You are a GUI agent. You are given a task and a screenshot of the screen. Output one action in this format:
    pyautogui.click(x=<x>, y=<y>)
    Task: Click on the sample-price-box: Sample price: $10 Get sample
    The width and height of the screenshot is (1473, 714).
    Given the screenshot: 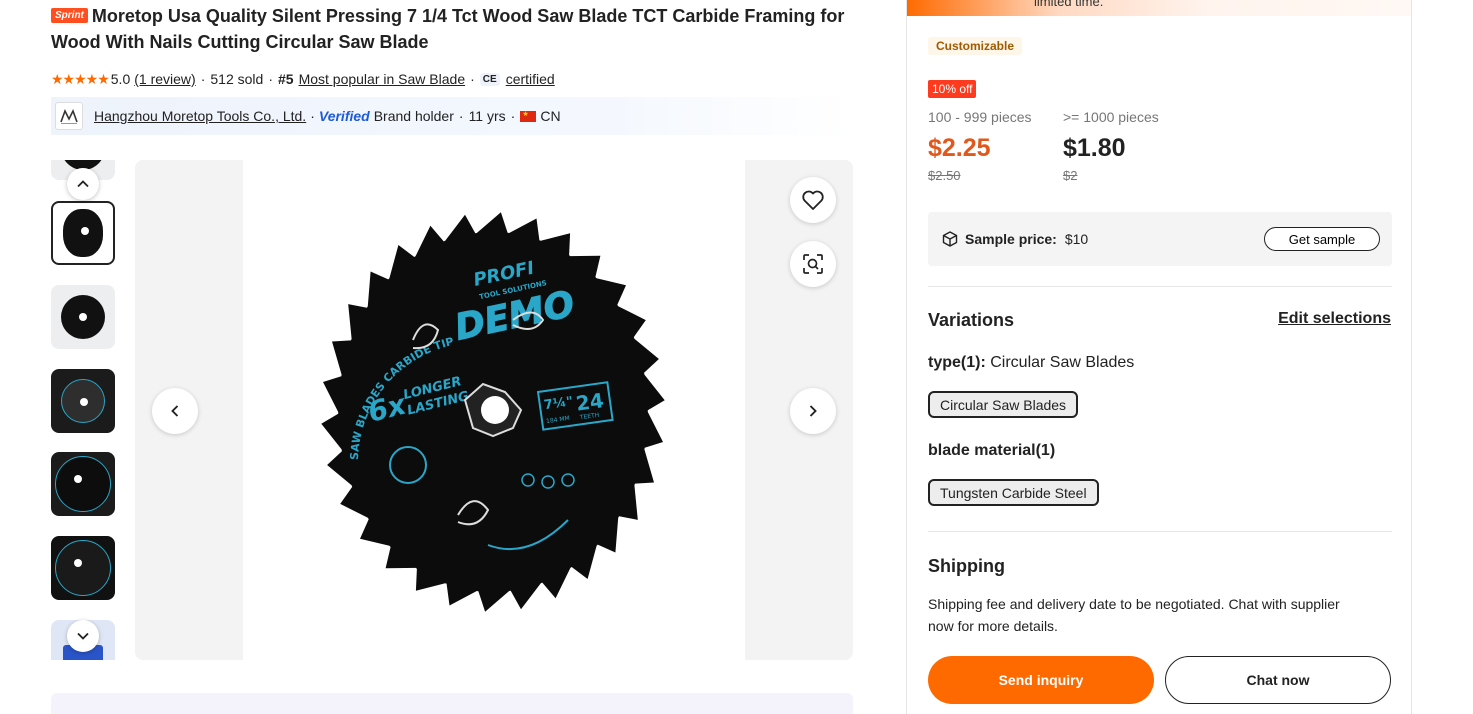 What is the action you would take?
    pyautogui.click(x=1160, y=239)
    